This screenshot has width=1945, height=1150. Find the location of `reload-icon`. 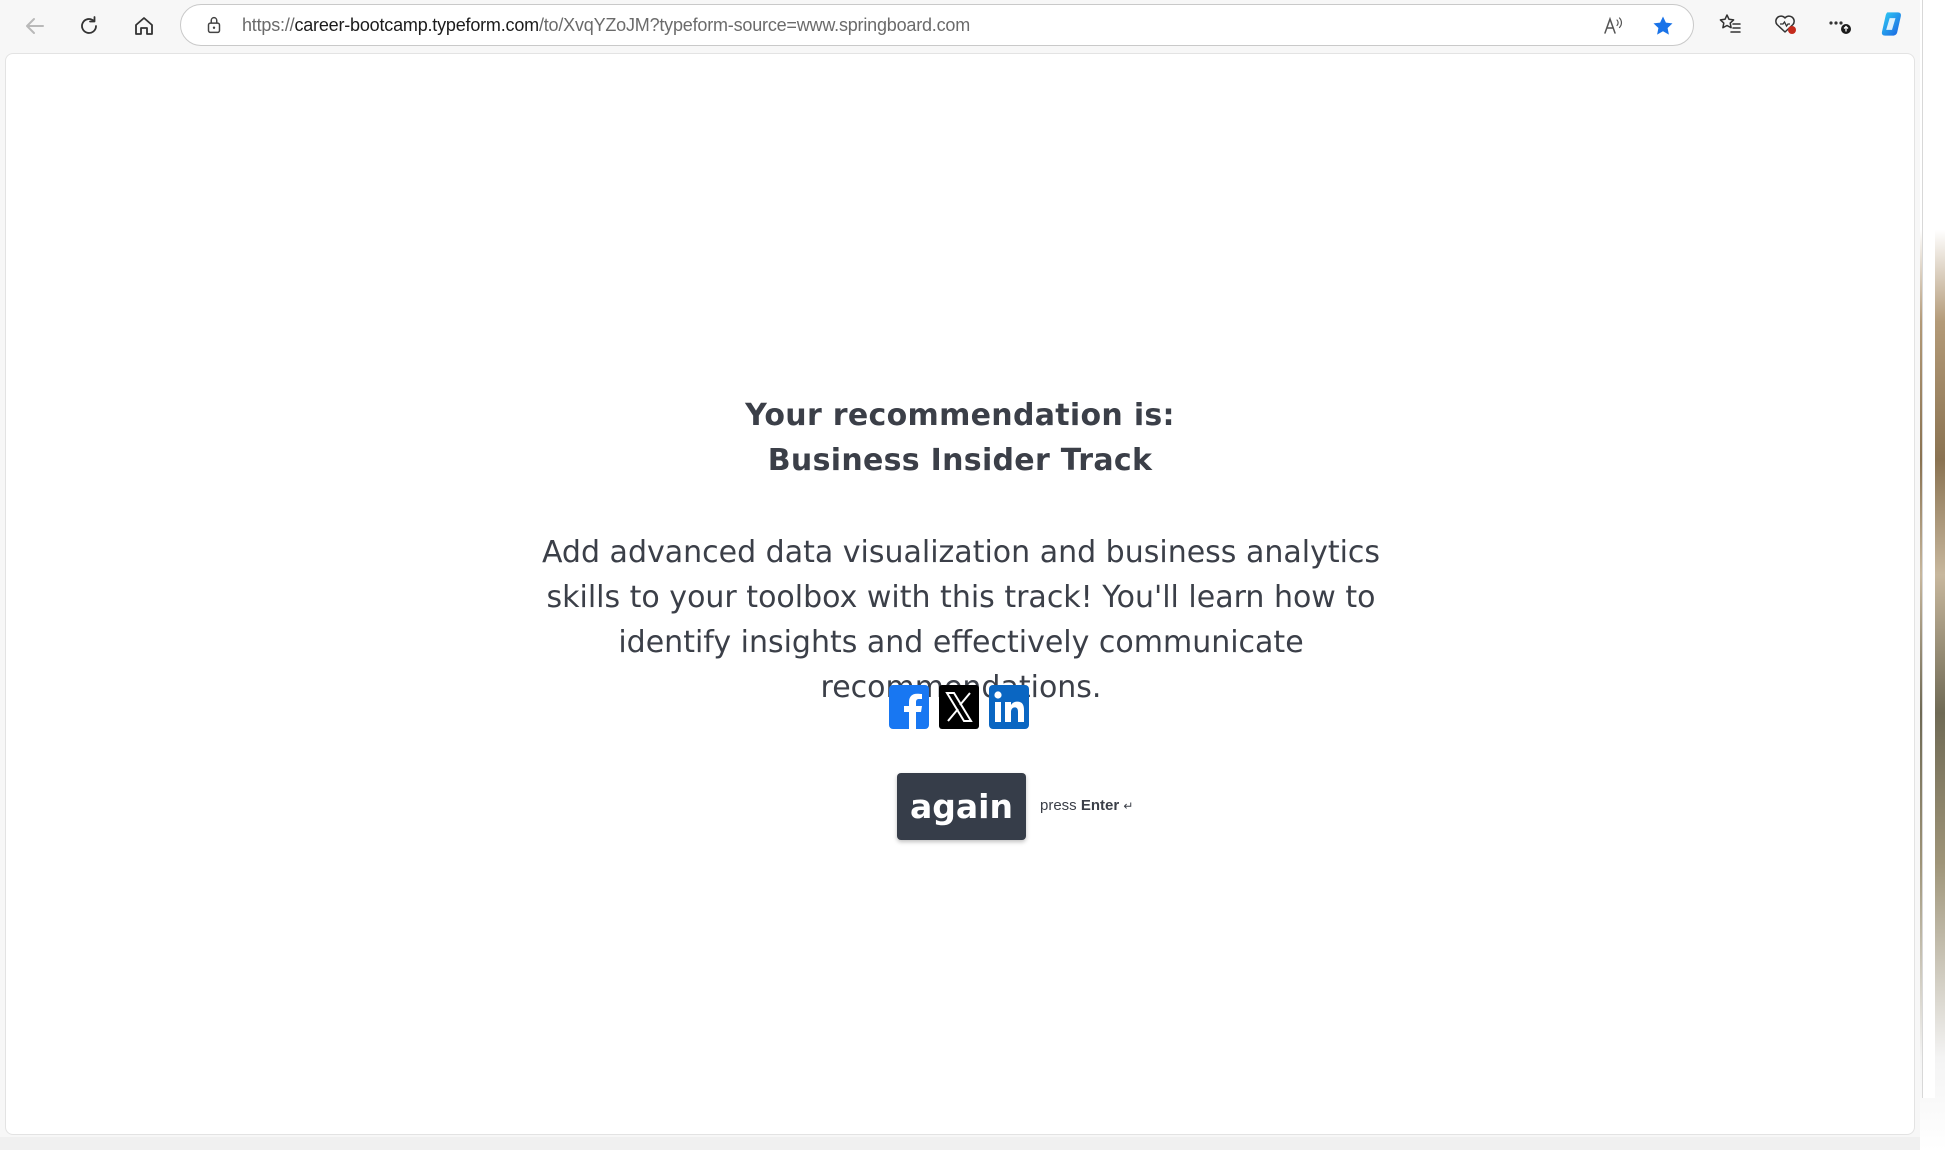

reload-icon is located at coordinates (89, 25).